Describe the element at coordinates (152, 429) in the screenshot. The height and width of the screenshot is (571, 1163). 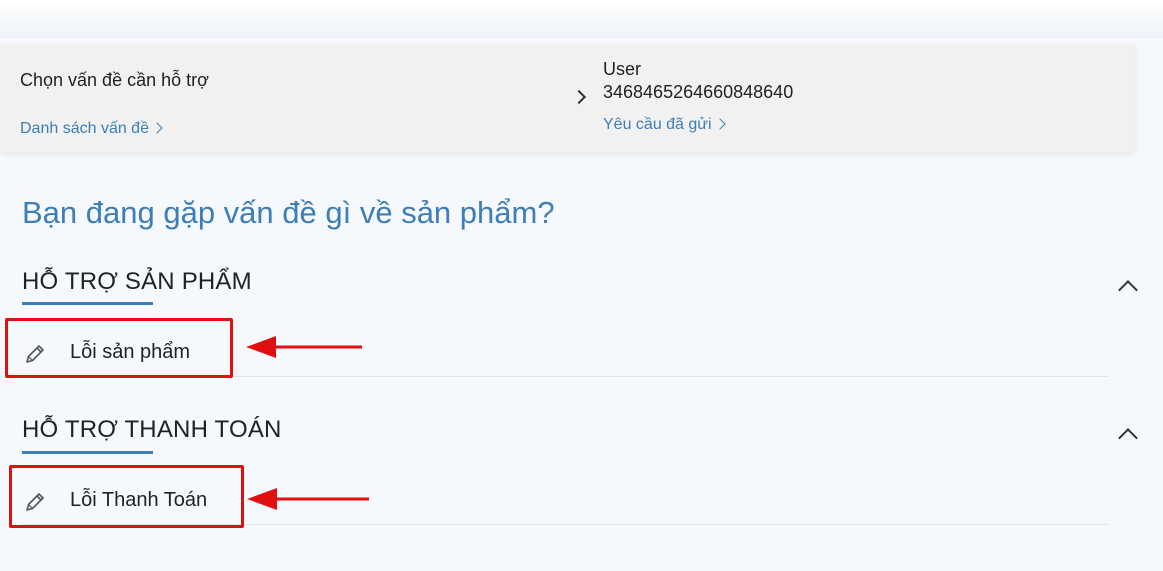
I see `section-title-payment-support: HỖ TRỢ THANH TOÁN` at that location.